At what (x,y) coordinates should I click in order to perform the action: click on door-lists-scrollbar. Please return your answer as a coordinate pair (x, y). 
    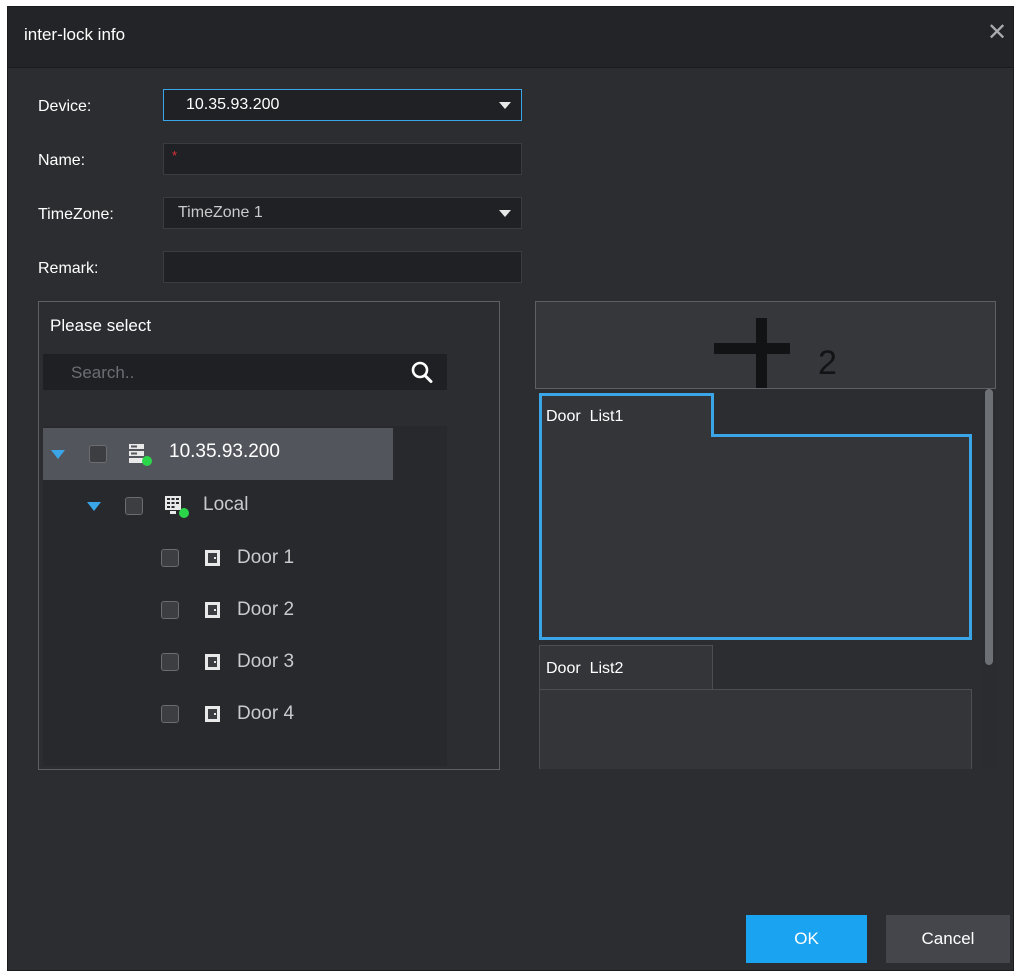
    Looking at the image, I should click on (989, 579).